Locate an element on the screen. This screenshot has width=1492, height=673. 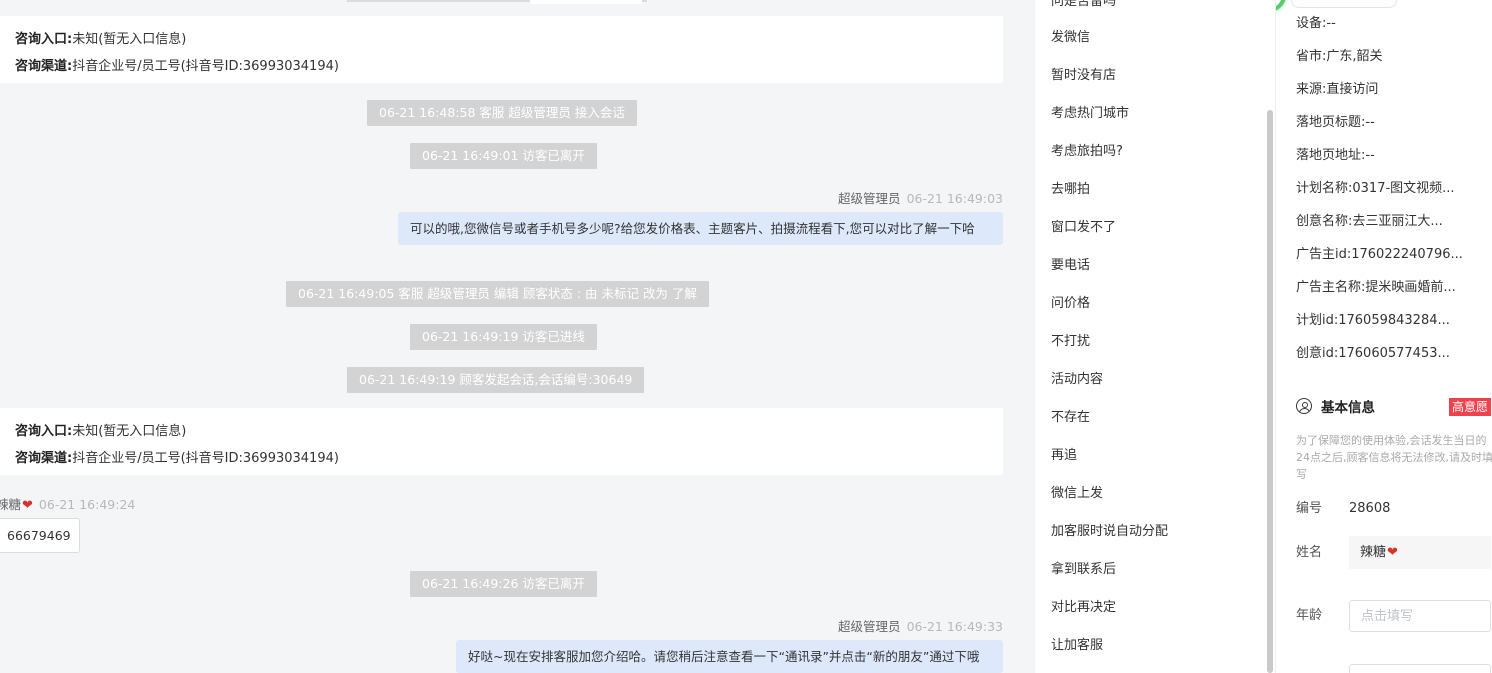
next-field-input is located at coordinates (1420, 668).